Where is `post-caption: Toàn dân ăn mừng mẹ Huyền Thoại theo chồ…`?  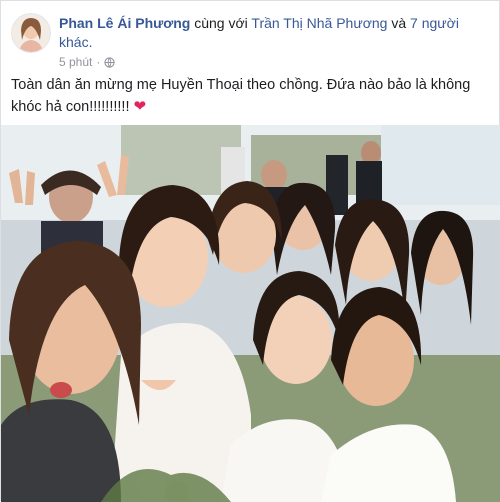
post-caption: Toàn dân ăn mừng mẹ Huyền Thoại theo chồ… is located at coordinates (251, 96).